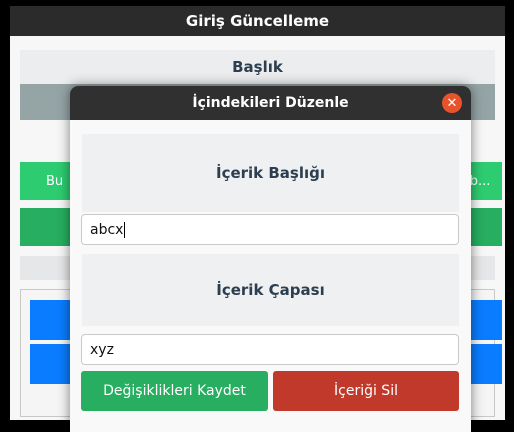 This screenshot has height=432, width=514. Describe the element at coordinates (45, 227) in the screenshot. I see `background-darkgreen-button-left` at that location.